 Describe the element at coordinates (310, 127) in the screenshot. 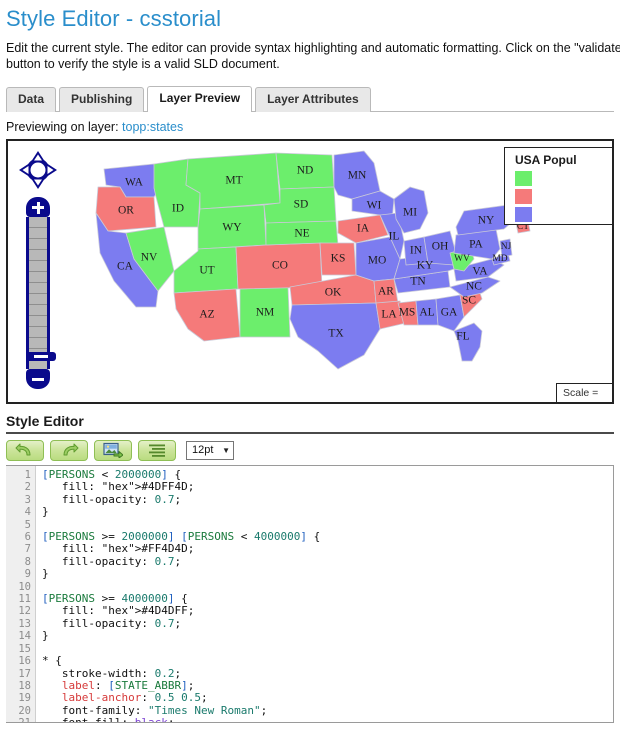

I see `preview-layer-line: Previewing on layer: topp:states` at that location.